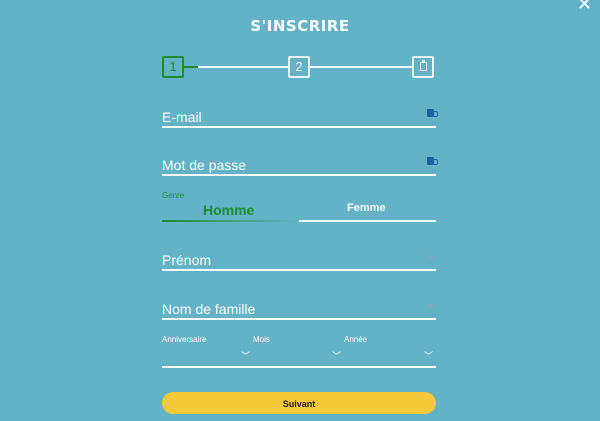 The height and width of the screenshot is (421, 600). What do you see at coordinates (300, 164) in the screenshot?
I see `password-field: Mot de passe` at bounding box center [300, 164].